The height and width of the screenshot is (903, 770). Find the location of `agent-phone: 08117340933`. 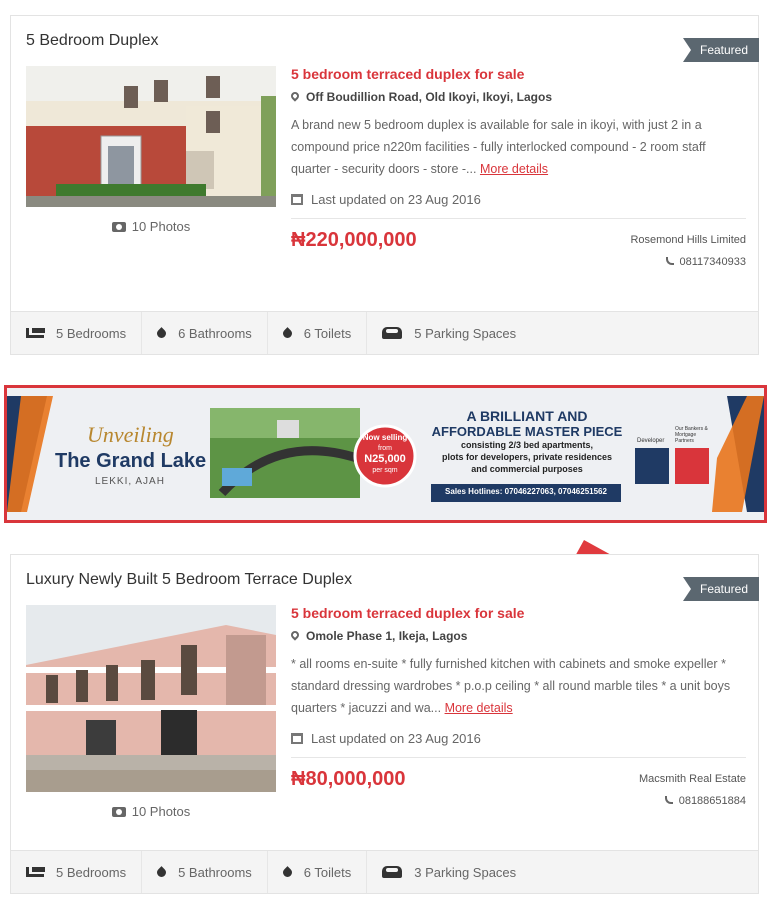

agent-phone: 08117340933 is located at coordinates (688, 262).